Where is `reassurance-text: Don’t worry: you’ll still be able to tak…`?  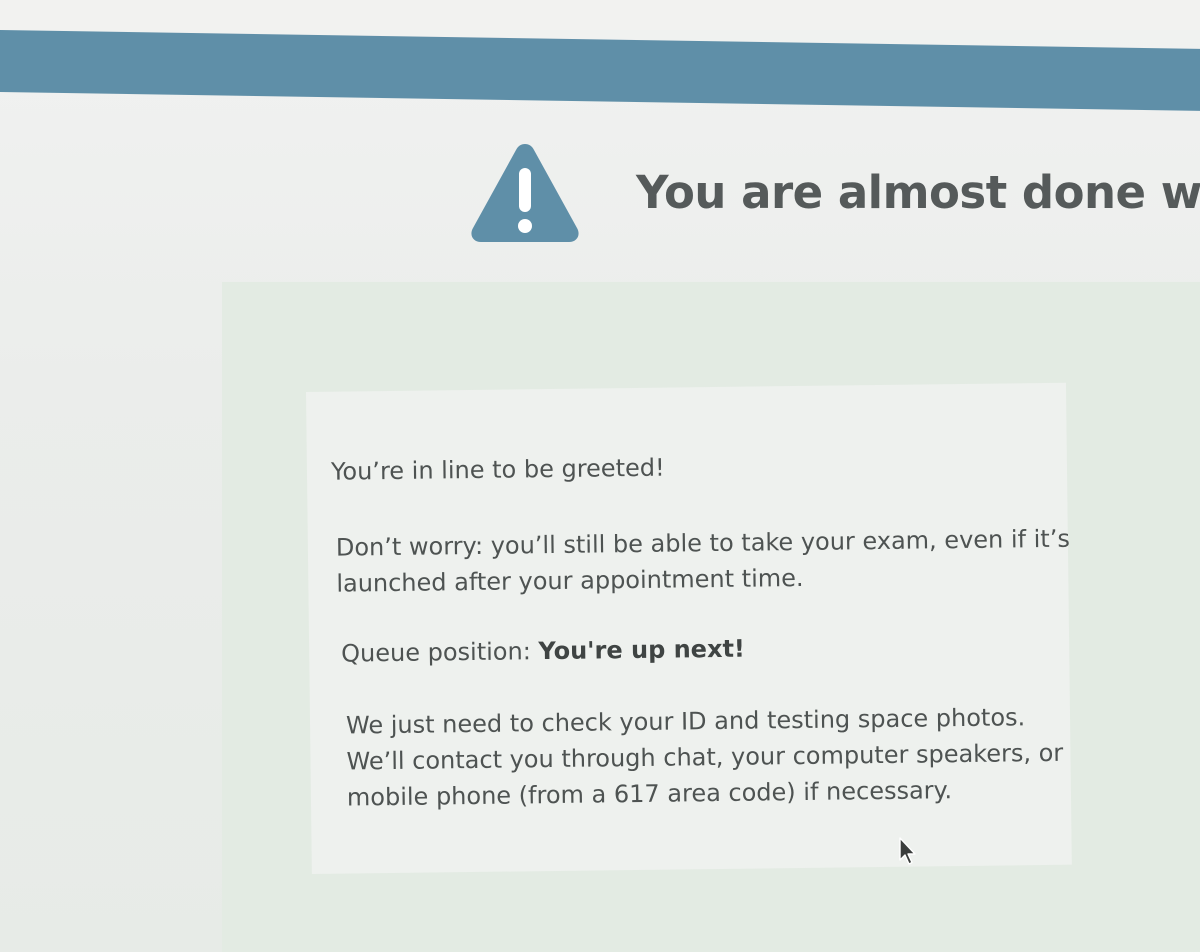 reassurance-text: Don’t worry: you’ll still be able to tak… is located at coordinates (703, 561).